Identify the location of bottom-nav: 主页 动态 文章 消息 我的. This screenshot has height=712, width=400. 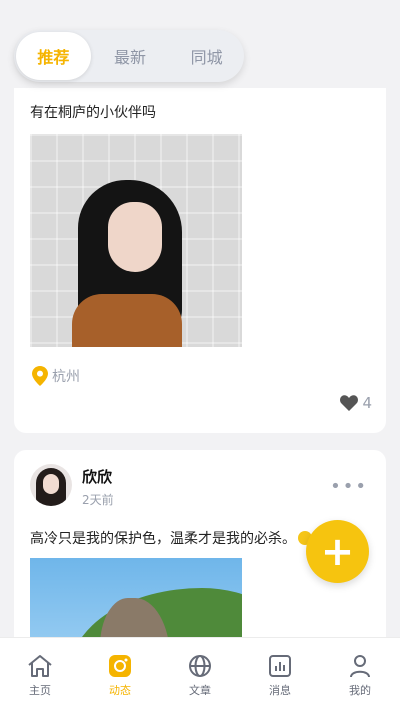
(200, 674).